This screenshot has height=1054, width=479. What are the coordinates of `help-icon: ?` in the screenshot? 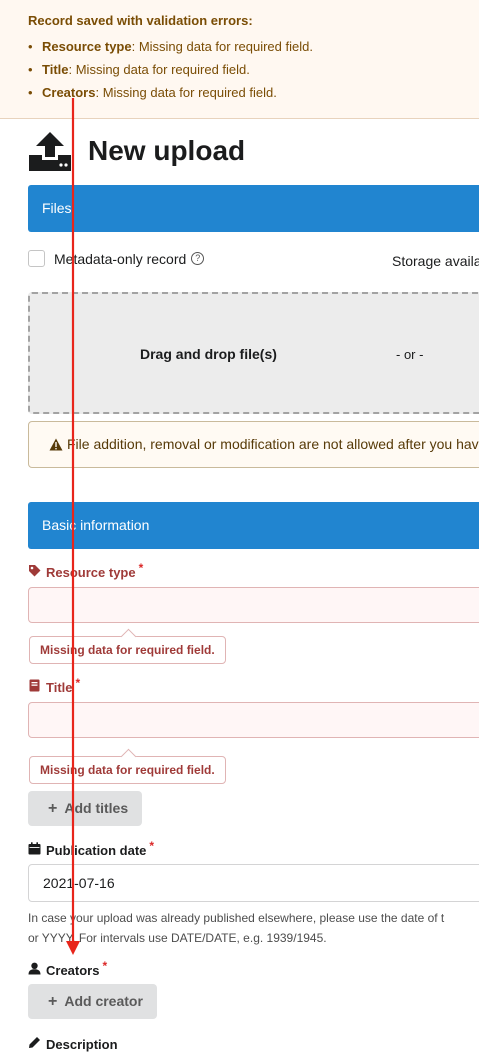 It's located at (198, 258).